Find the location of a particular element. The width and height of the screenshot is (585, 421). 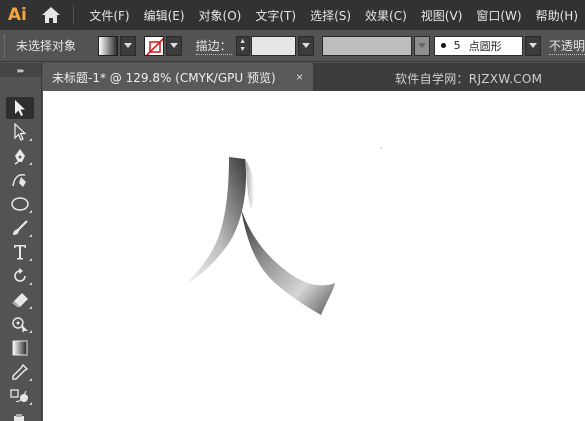

fill-dropdown is located at coordinates (127, 45).